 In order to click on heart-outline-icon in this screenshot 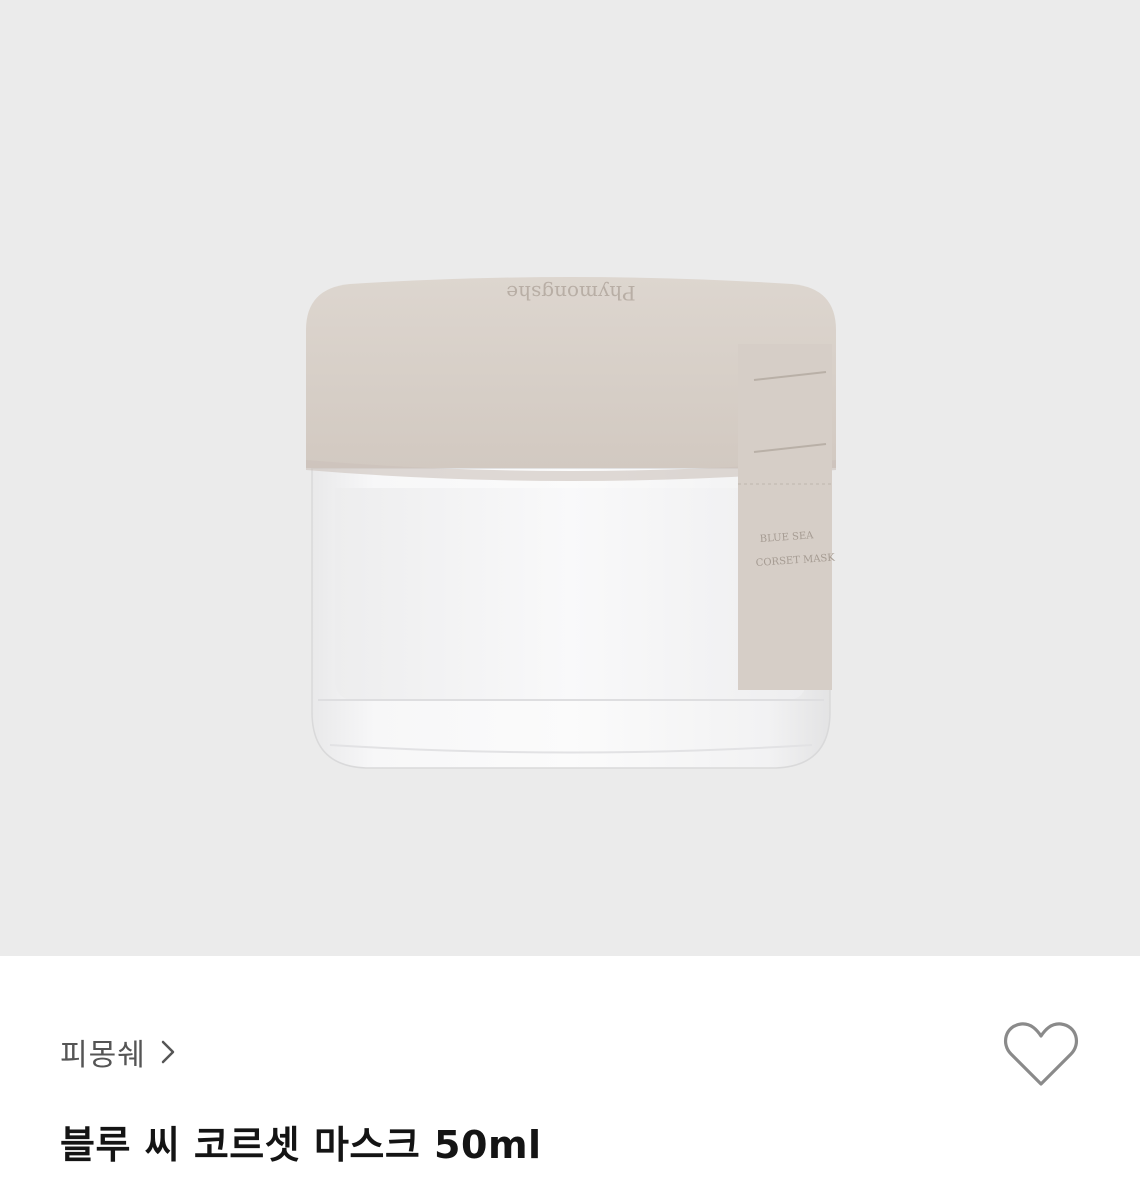, I will do `click(1041, 1054)`.